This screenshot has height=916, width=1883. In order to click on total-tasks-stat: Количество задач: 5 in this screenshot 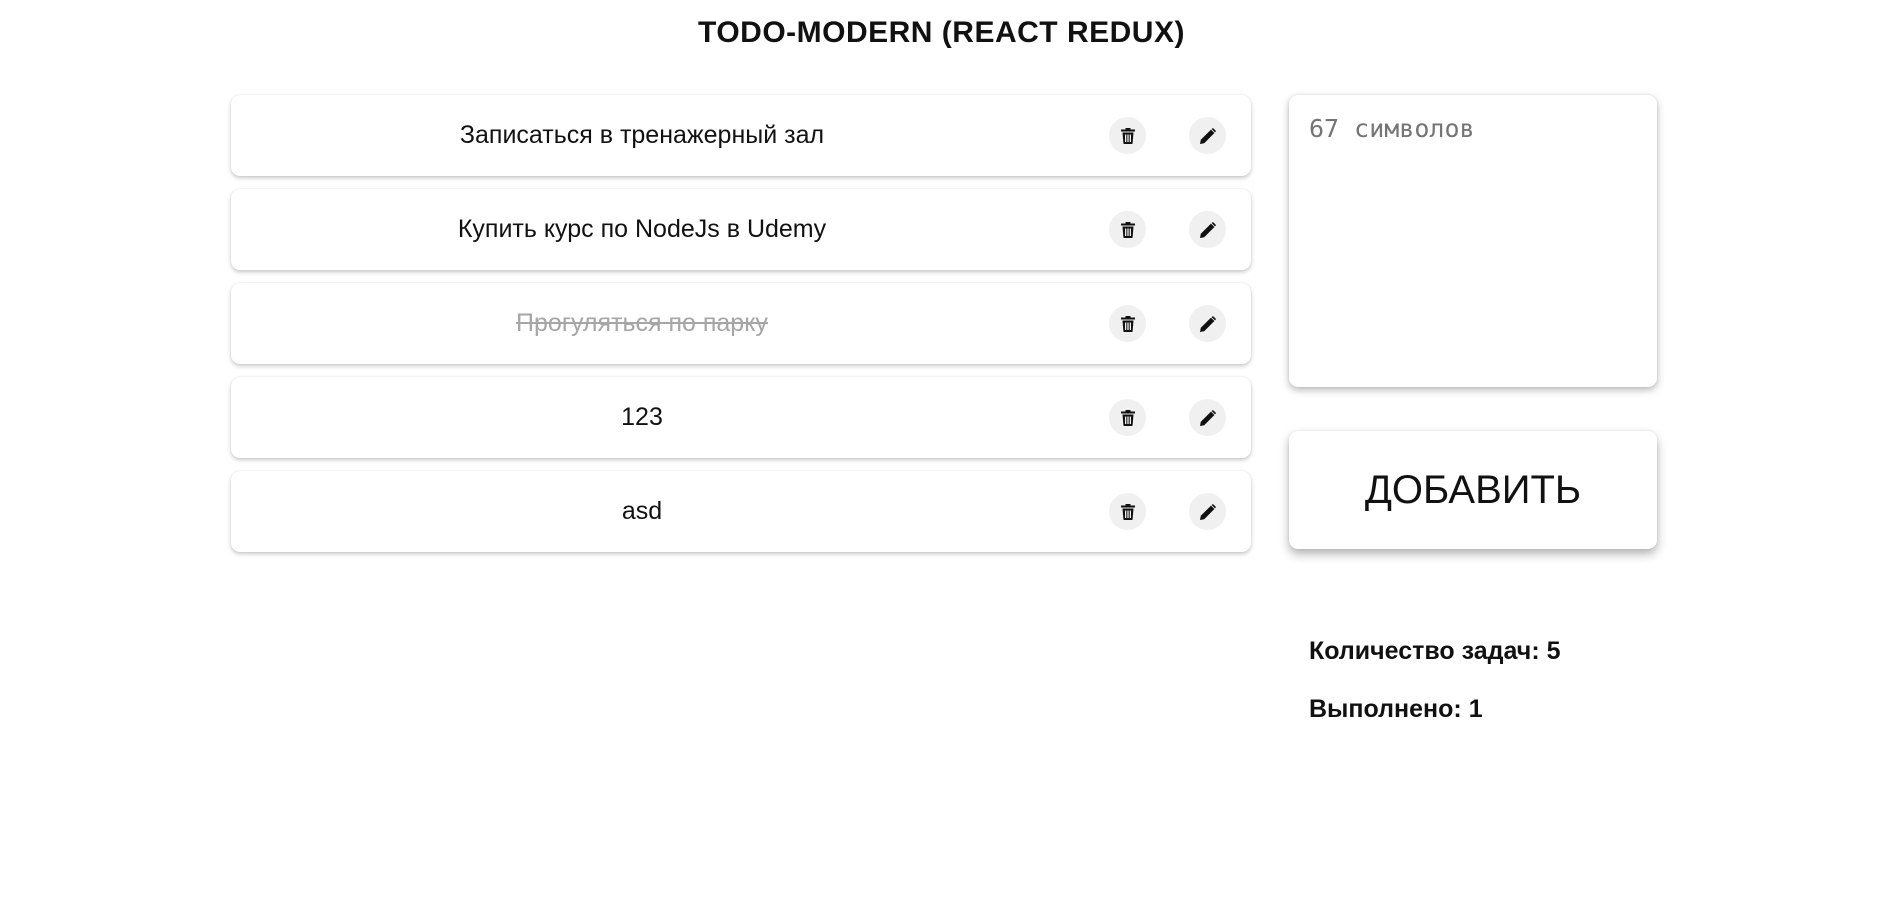, I will do `click(1435, 651)`.